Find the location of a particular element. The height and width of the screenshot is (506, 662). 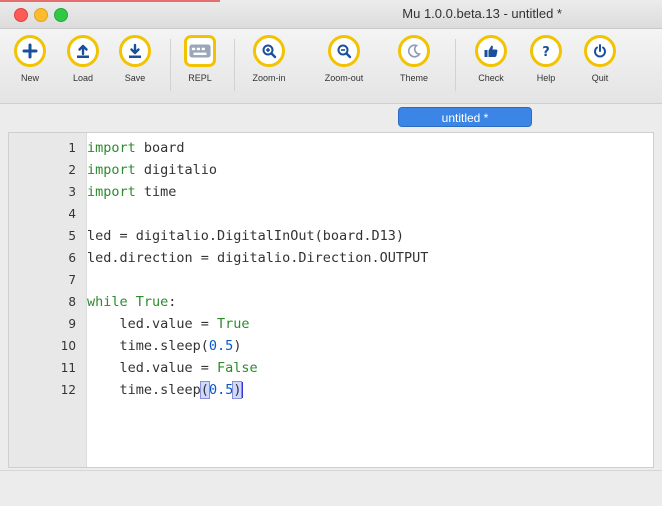

new-button: New is located at coordinates (30, 59).